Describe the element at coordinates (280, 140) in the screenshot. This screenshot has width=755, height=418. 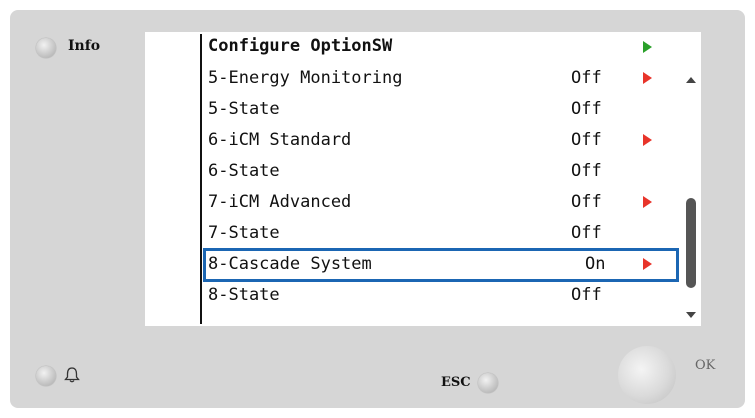
I see `row-label: 6-iCM Standard` at that location.